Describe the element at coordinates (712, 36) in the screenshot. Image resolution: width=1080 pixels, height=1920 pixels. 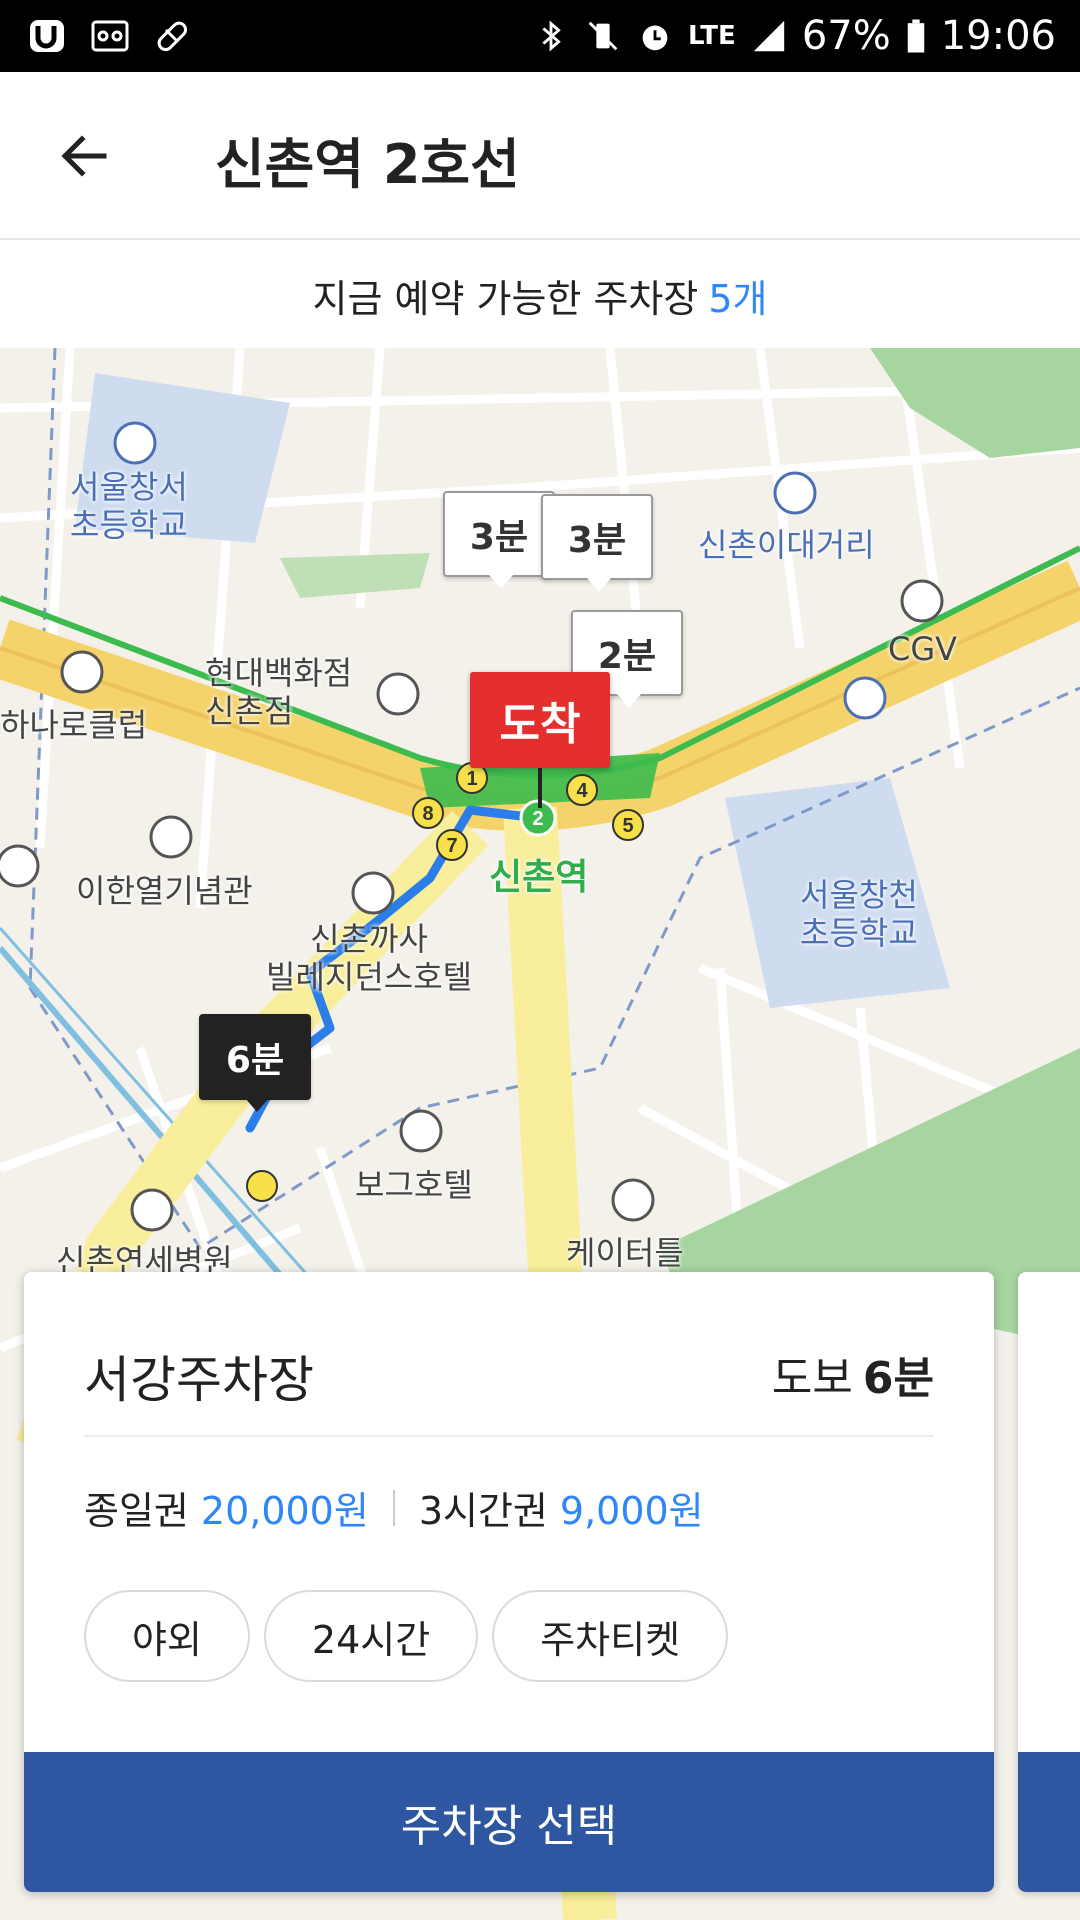
I see `lte-icon: LTE` at that location.